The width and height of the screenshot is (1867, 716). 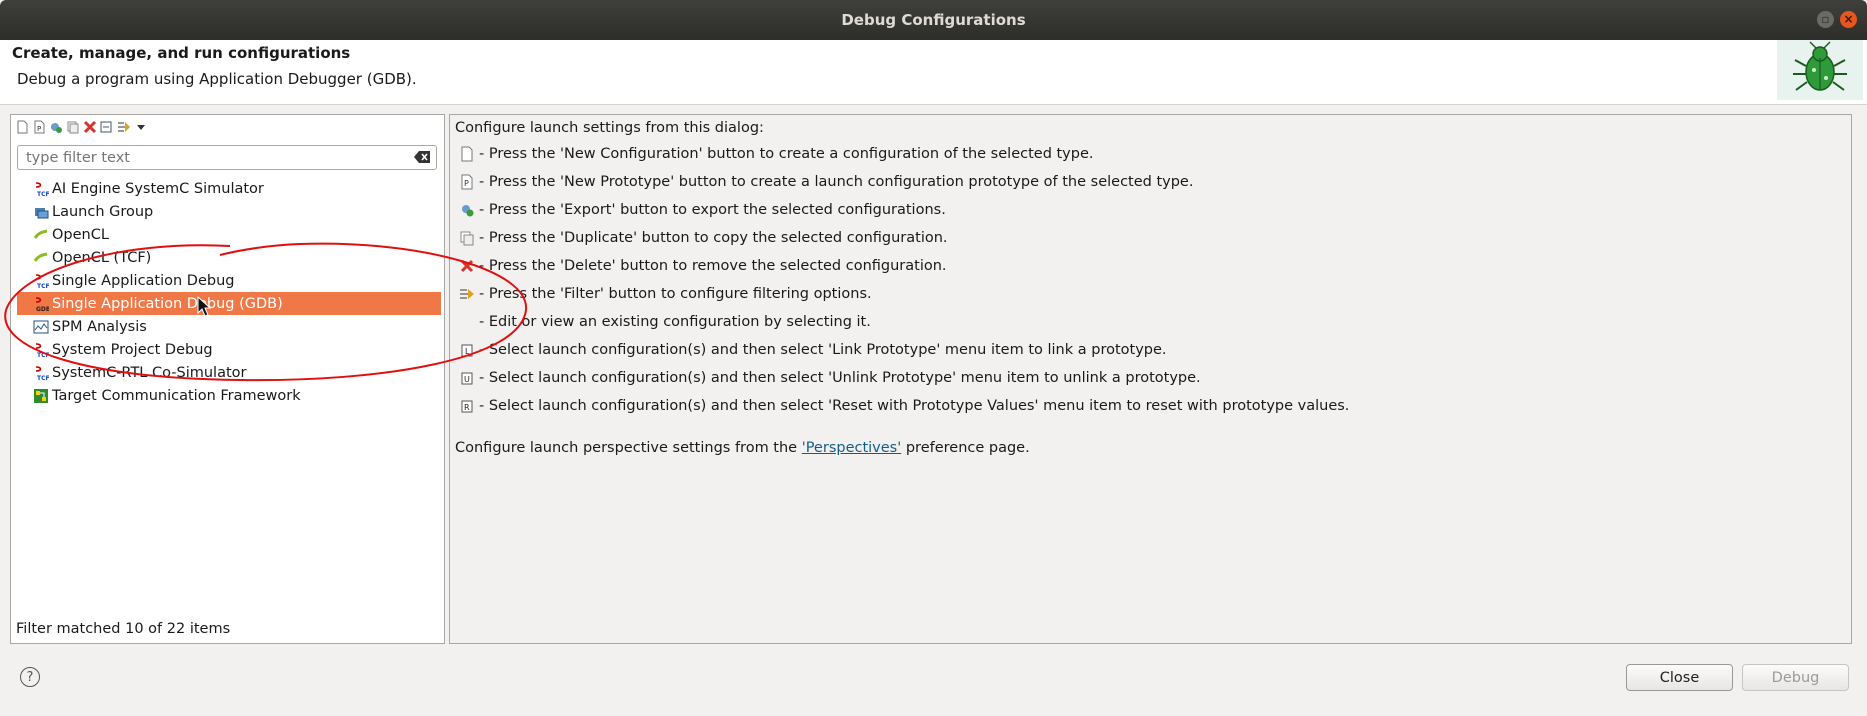 I want to click on debug-button: Debug, so click(x=1795, y=677).